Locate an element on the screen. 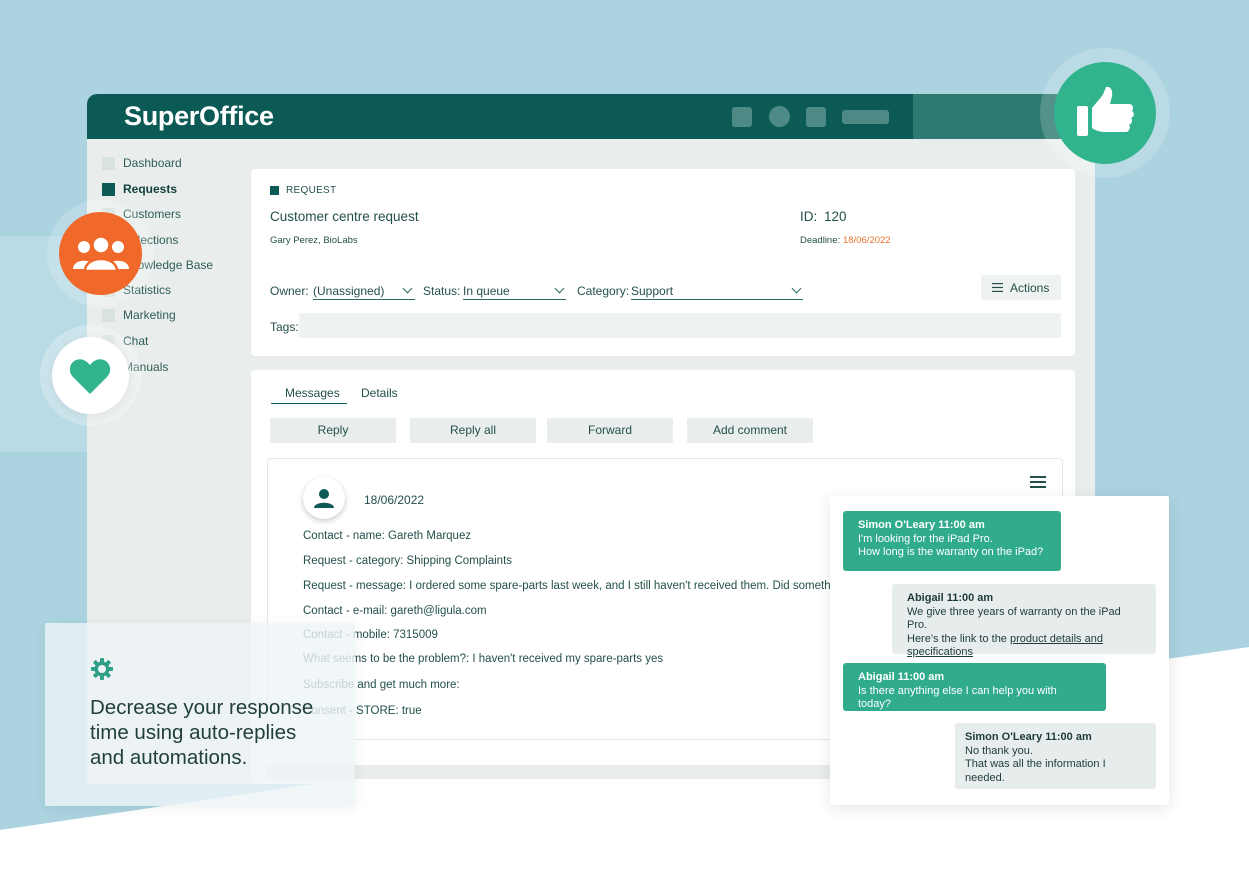  sidebar-item-label: Marketing is located at coordinates (149, 315).